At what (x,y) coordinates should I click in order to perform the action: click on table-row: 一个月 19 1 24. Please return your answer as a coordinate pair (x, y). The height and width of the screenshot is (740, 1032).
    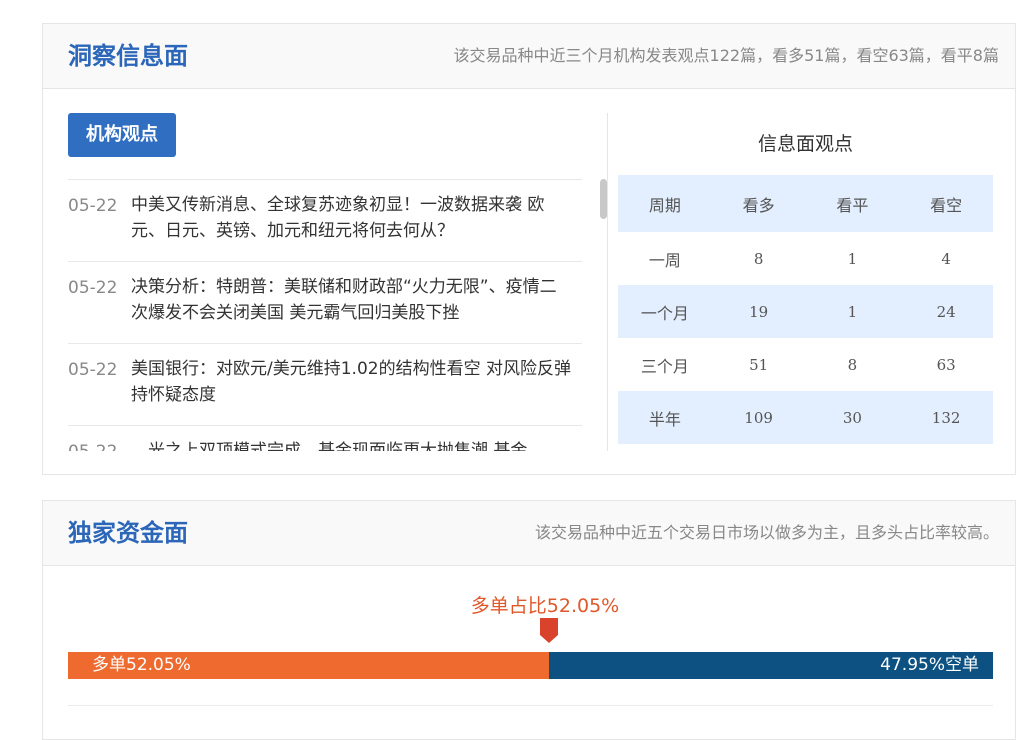
    Looking at the image, I should click on (805, 311).